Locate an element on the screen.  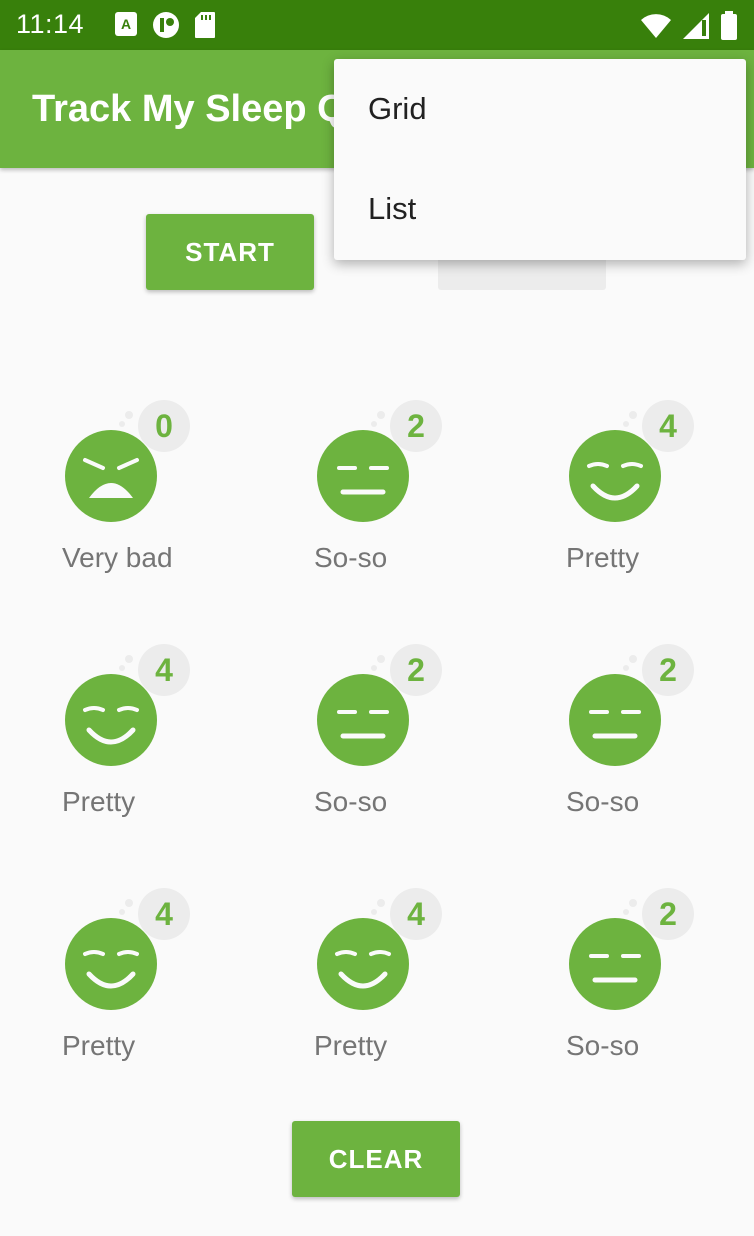
battery-icon is located at coordinates (729, 25).